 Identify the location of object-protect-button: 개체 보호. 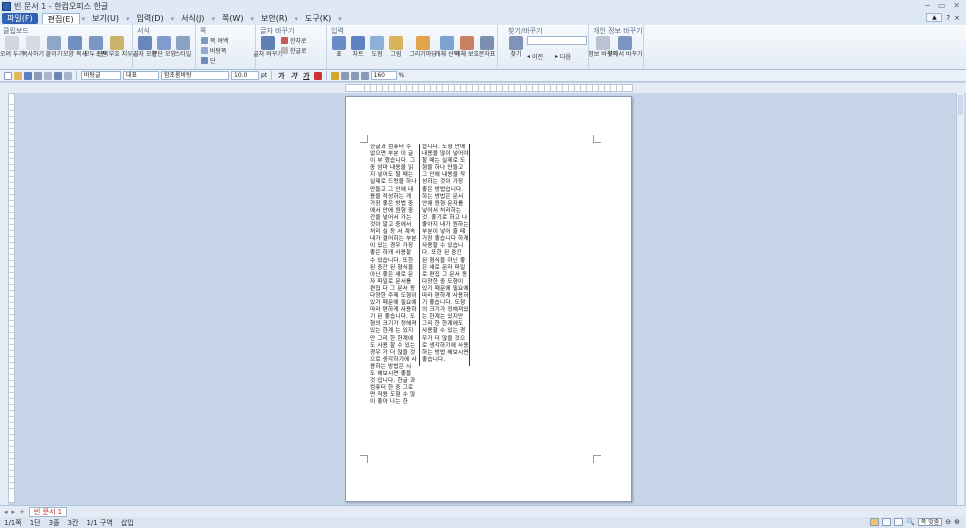
(467, 47).